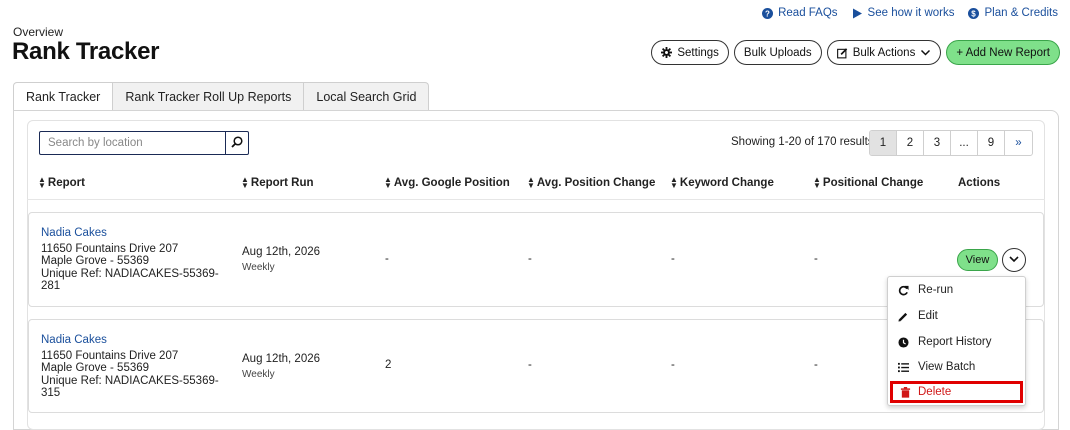 This screenshot has height=430, width=1070. I want to click on plan-credits-label: Plan & Credits, so click(1021, 13).